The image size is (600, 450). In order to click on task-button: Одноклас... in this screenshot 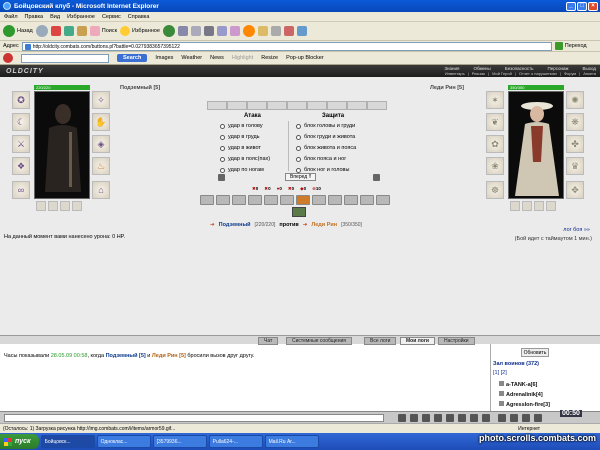, I will do `click(123, 441)`.